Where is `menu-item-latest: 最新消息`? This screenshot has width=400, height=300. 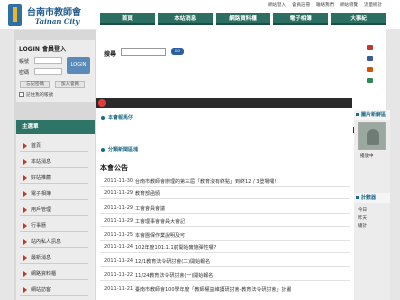 menu-item-latest: 最新消息 is located at coordinates (54, 258).